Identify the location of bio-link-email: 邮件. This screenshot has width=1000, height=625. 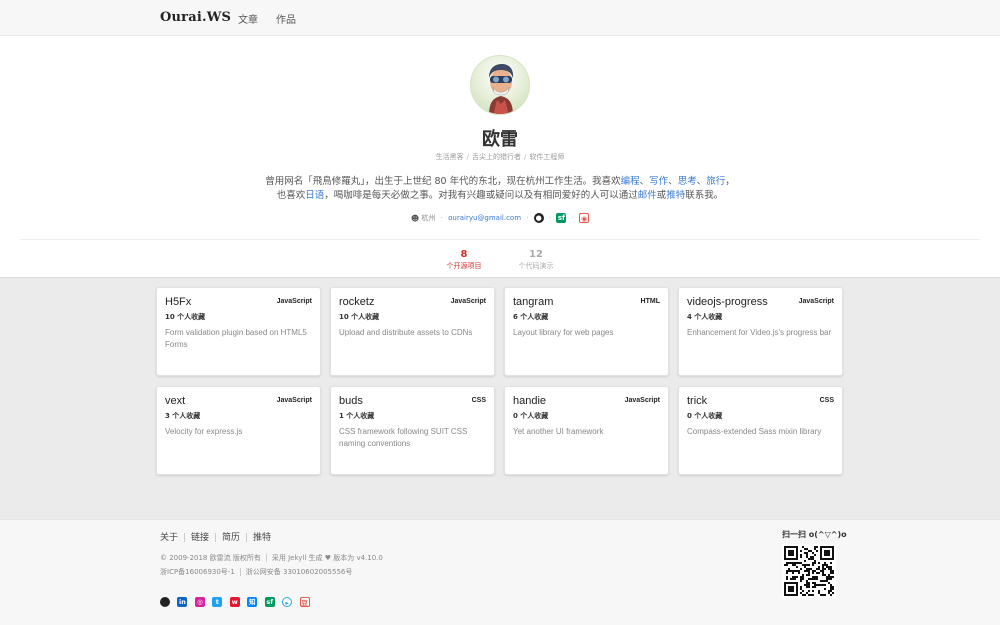
(647, 195).